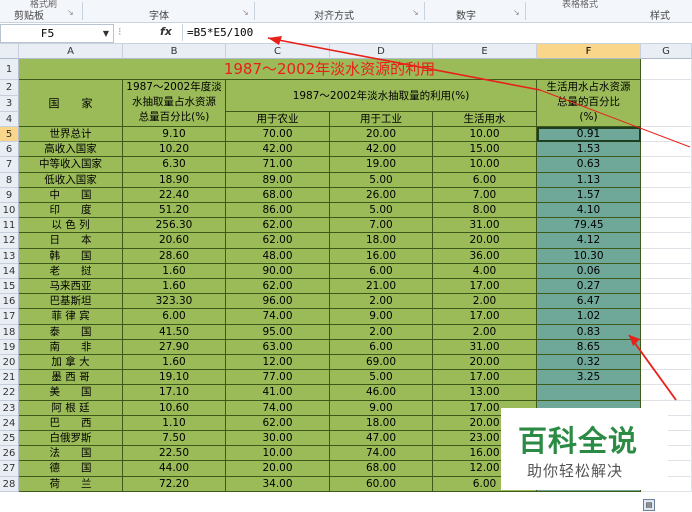 This screenshot has height=512, width=692. Describe the element at coordinates (652, 367) in the screenshot. I see `arrow-to-column-f-line` at that location.